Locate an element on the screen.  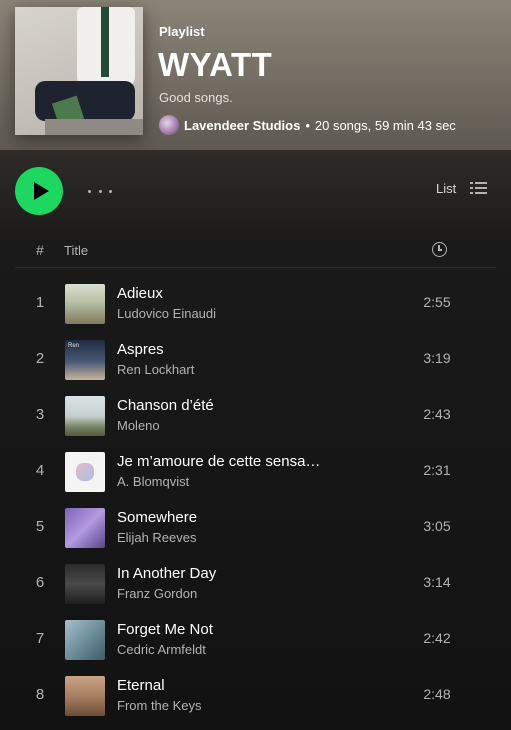
column-title-header: Title is located at coordinates (76, 250).